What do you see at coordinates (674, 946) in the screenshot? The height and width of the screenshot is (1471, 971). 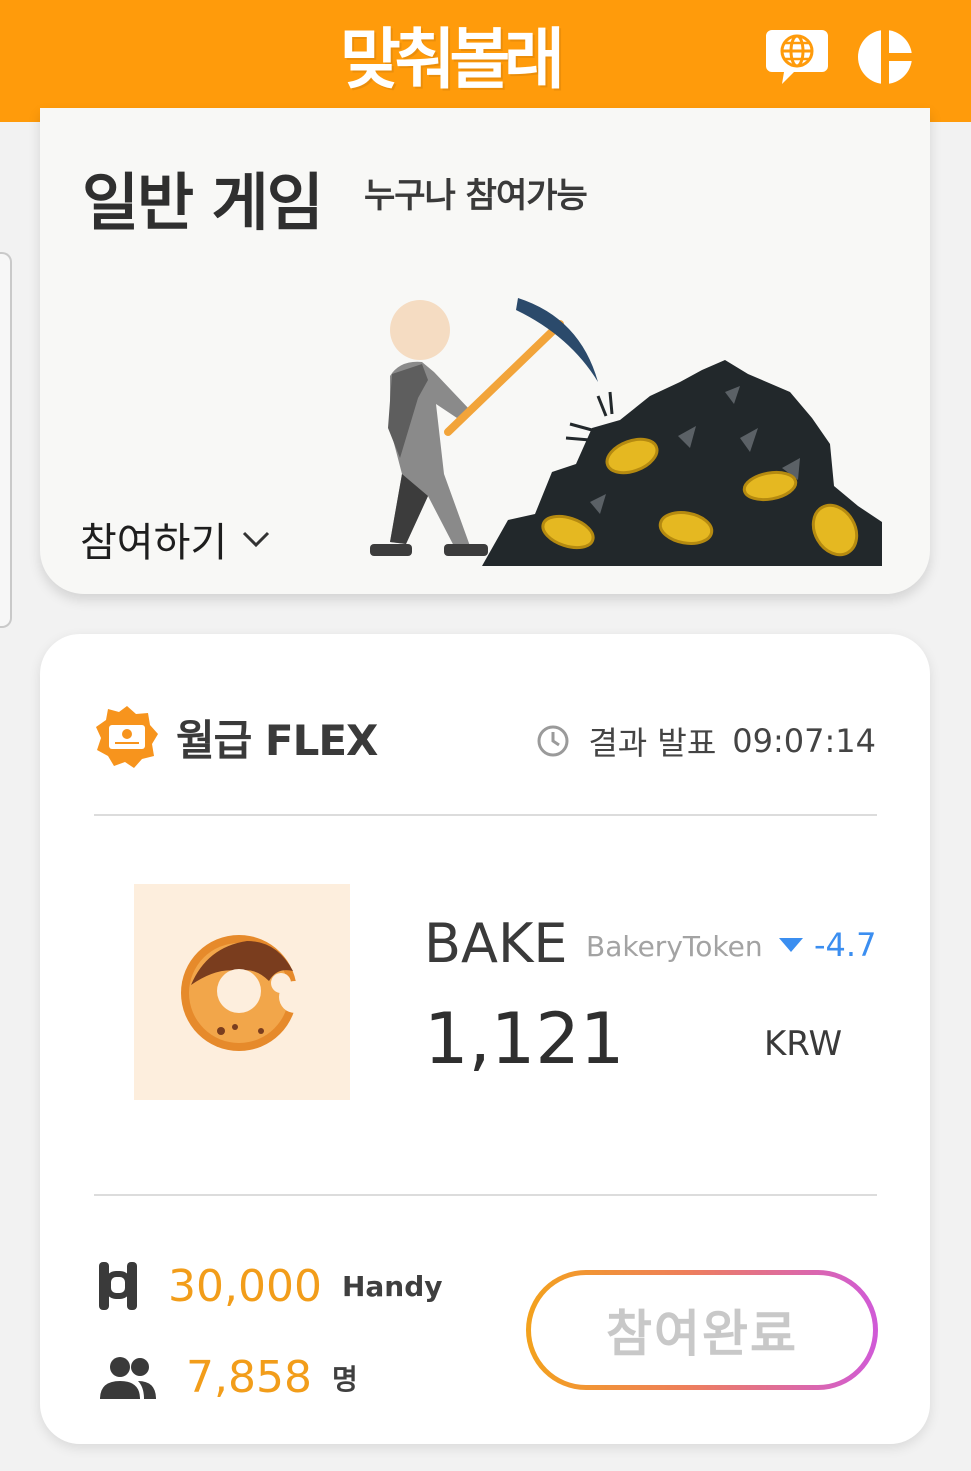 I see `coin-name: BakeryToken` at bounding box center [674, 946].